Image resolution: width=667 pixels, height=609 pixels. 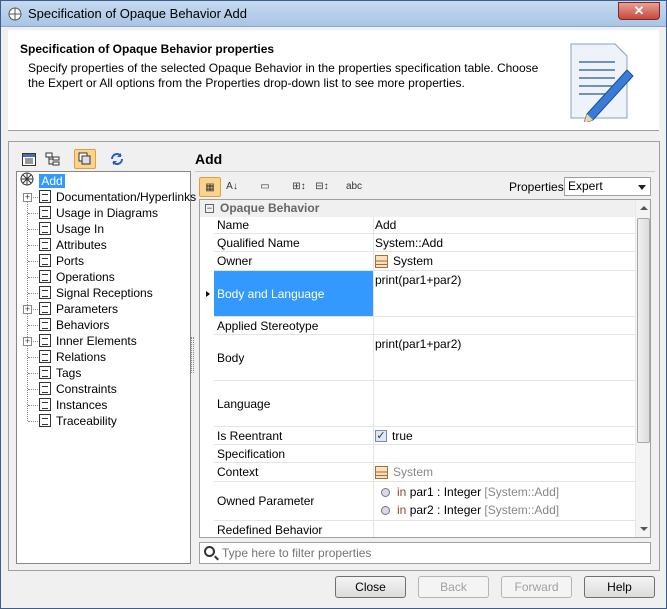 What do you see at coordinates (60, 373) in the screenshot?
I see `tree-item: Tags` at bounding box center [60, 373].